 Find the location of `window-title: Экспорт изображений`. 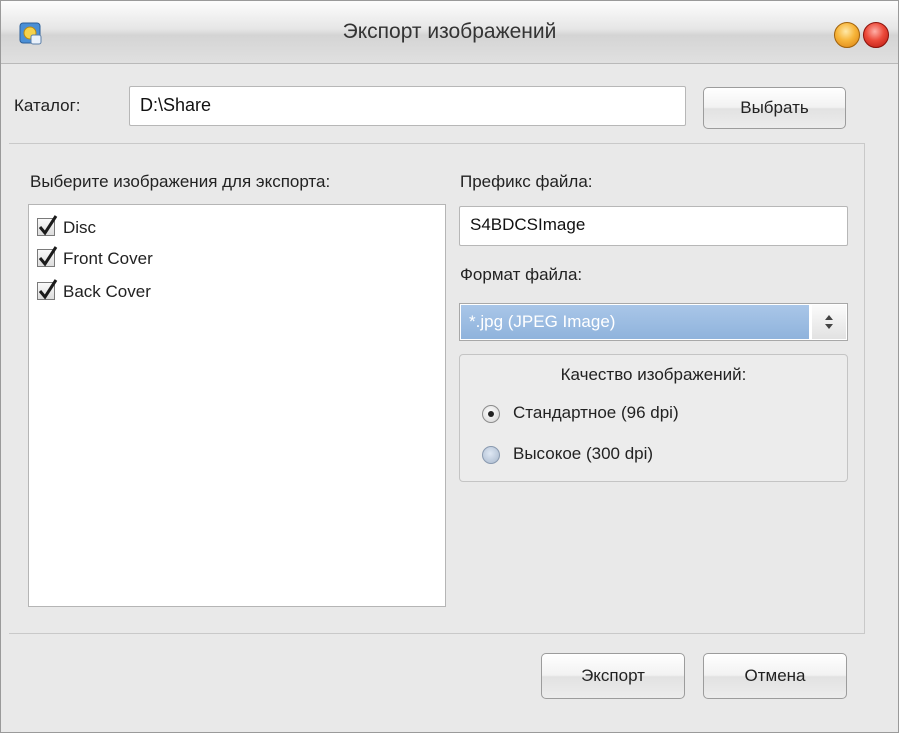

window-title: Экспорт изображений is located at coordinates (449, 31).